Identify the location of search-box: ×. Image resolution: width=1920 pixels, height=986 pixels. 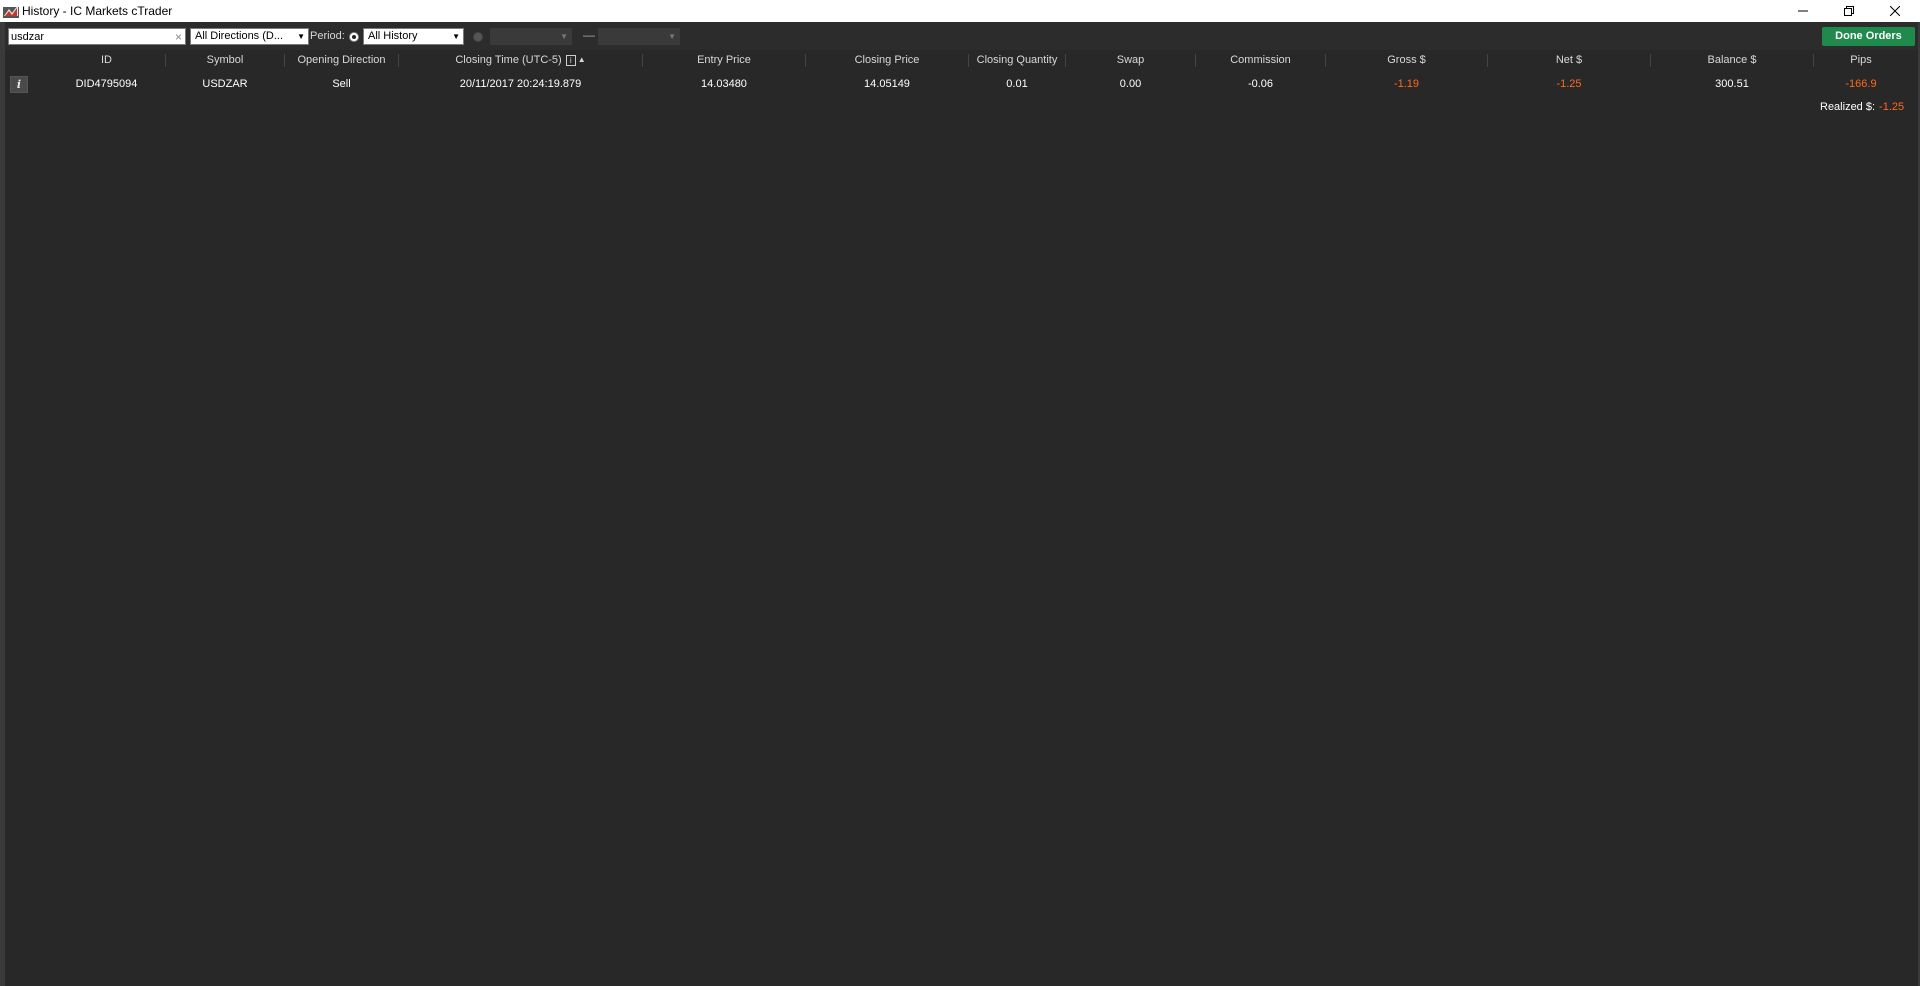
(97, 36).